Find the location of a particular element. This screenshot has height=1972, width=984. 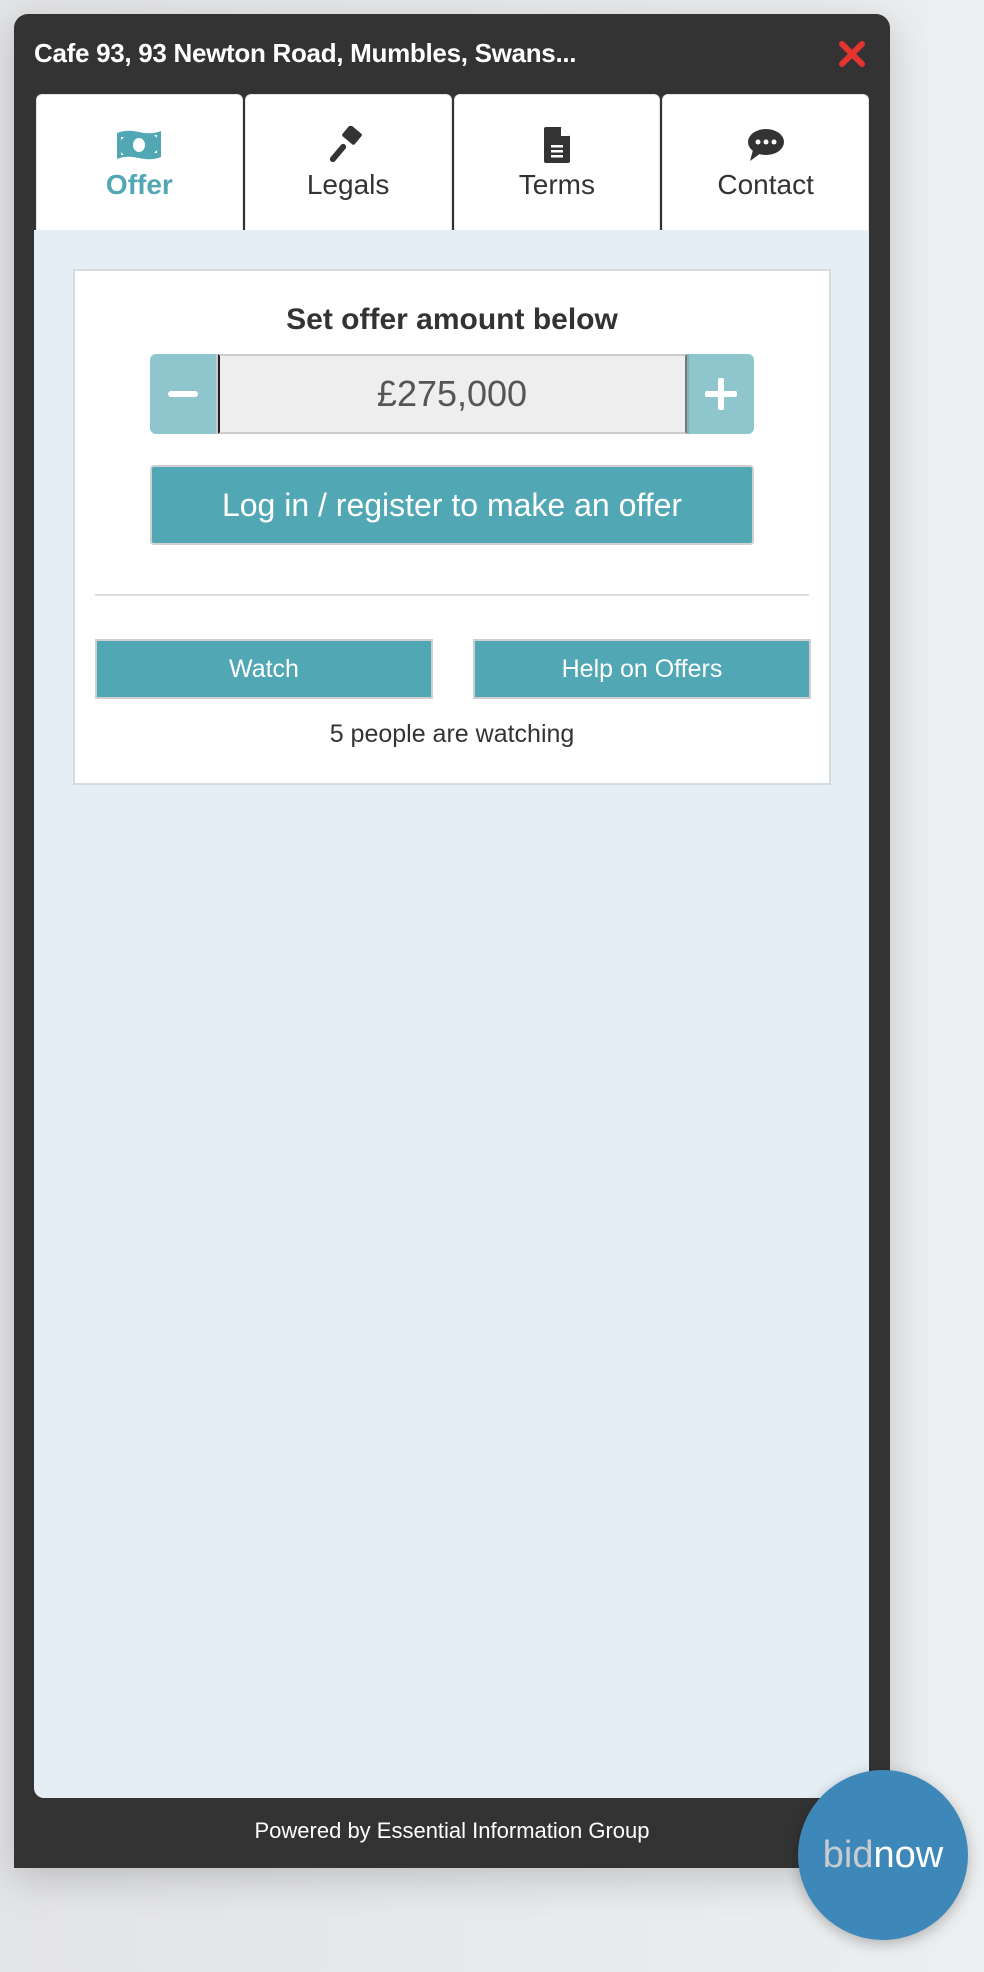

gavel-icon is located at coordinates (345, 144).